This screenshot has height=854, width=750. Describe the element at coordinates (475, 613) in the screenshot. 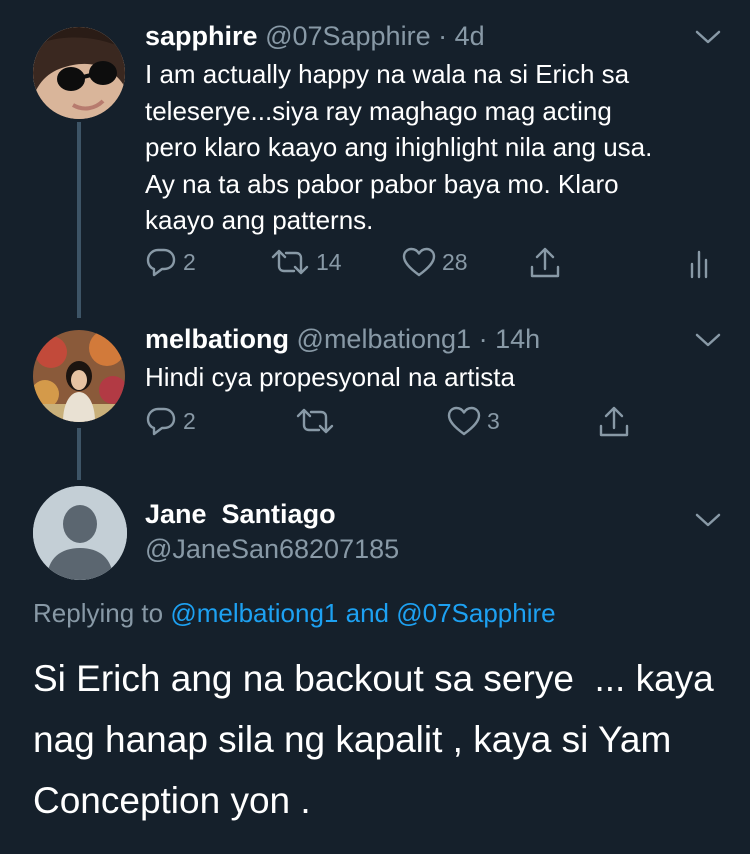

I see `mention-link: @07Sapphire` at that location.